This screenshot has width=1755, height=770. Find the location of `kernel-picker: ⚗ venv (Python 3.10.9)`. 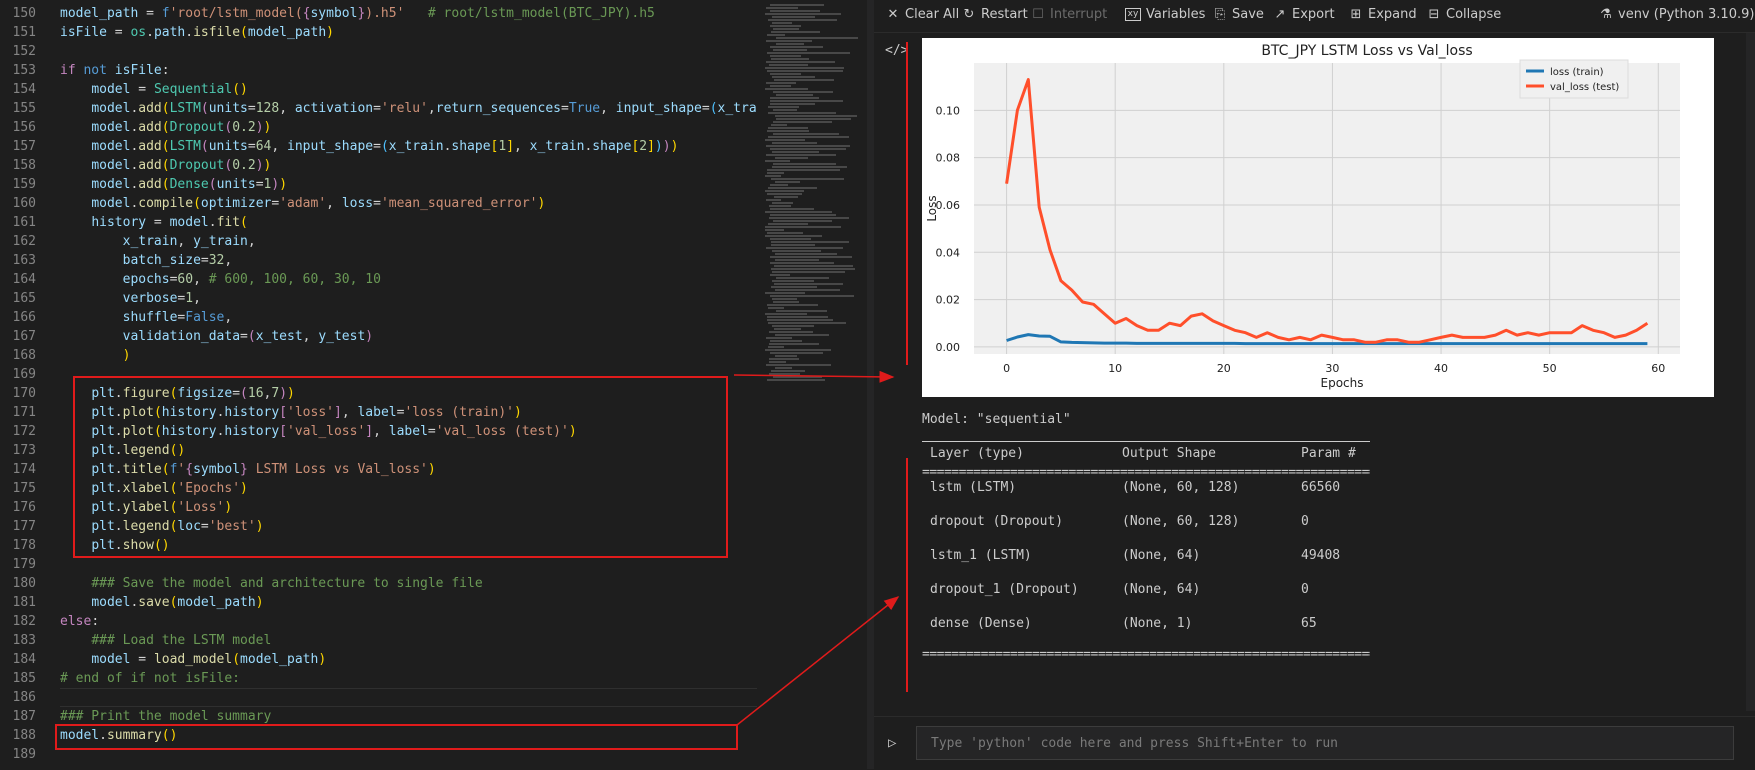

kernel-picker: ⚗ venv (Python 3.10.9) is located at coordinates (1676, 14).